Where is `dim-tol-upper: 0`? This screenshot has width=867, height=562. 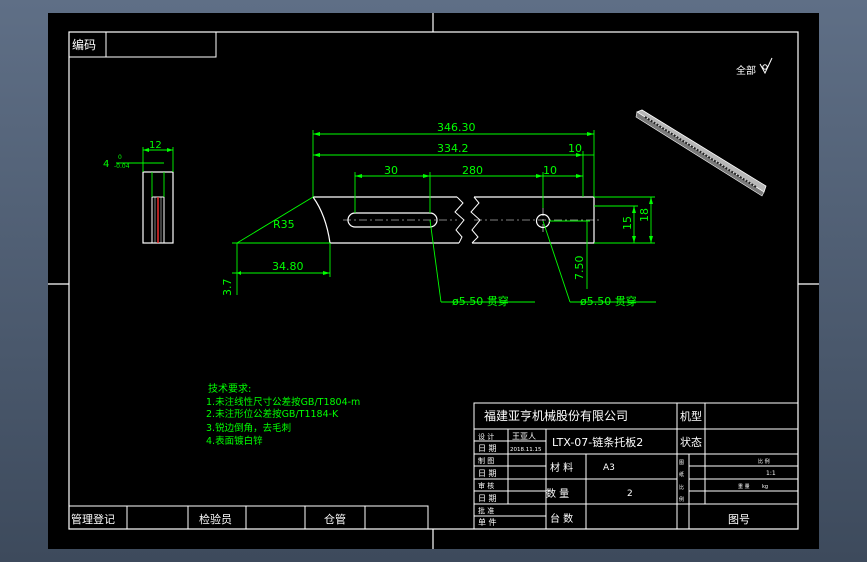 dim-tol-upper: 0 is located at coordinates (120, 157).